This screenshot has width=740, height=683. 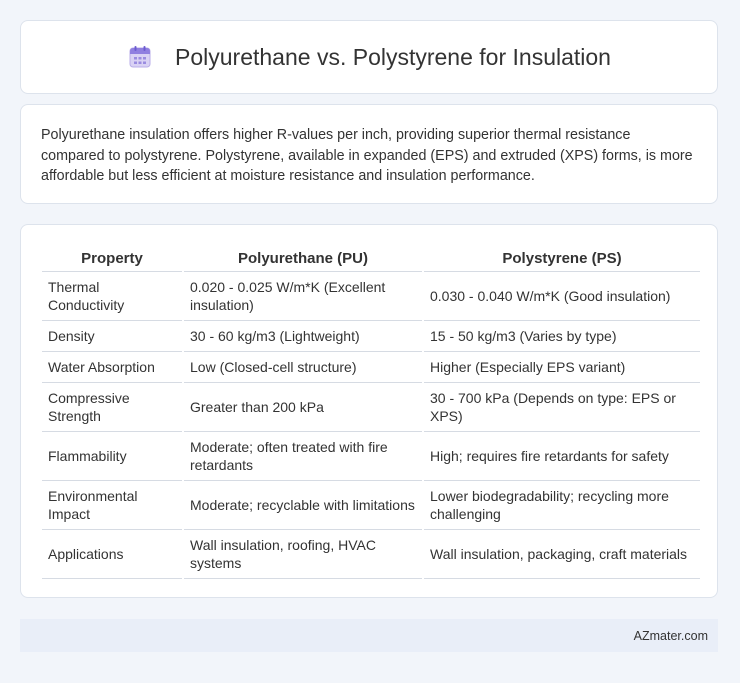 What do you see at coordinates (303, 336) in the screenshot?
I see `polyurethane-cell: 30 - 60 kg/m3 (Lightweight)` at bounding box center [303, 336].